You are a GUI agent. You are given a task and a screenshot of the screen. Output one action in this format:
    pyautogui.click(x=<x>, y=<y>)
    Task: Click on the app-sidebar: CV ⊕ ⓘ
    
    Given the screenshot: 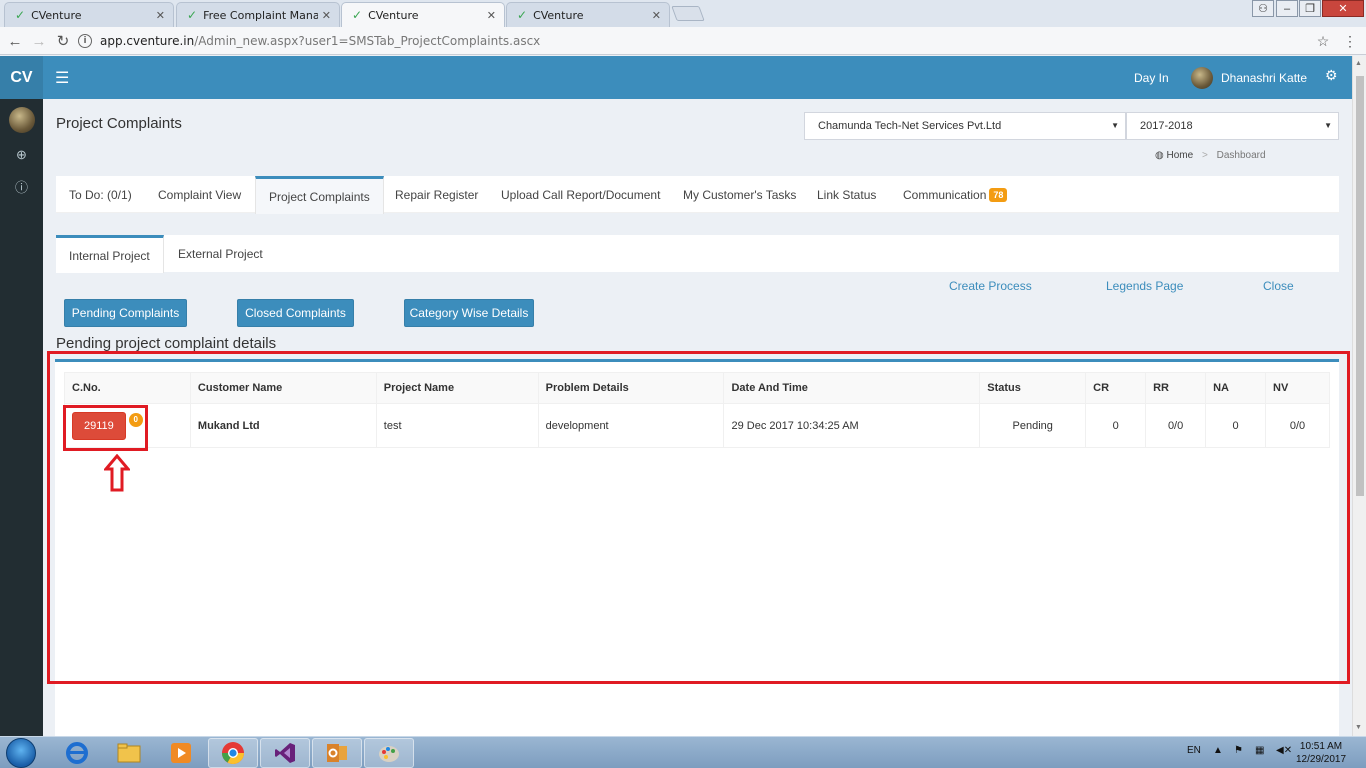 What is the action you would take?
    pyautogui.click(x=21, y=396)
    